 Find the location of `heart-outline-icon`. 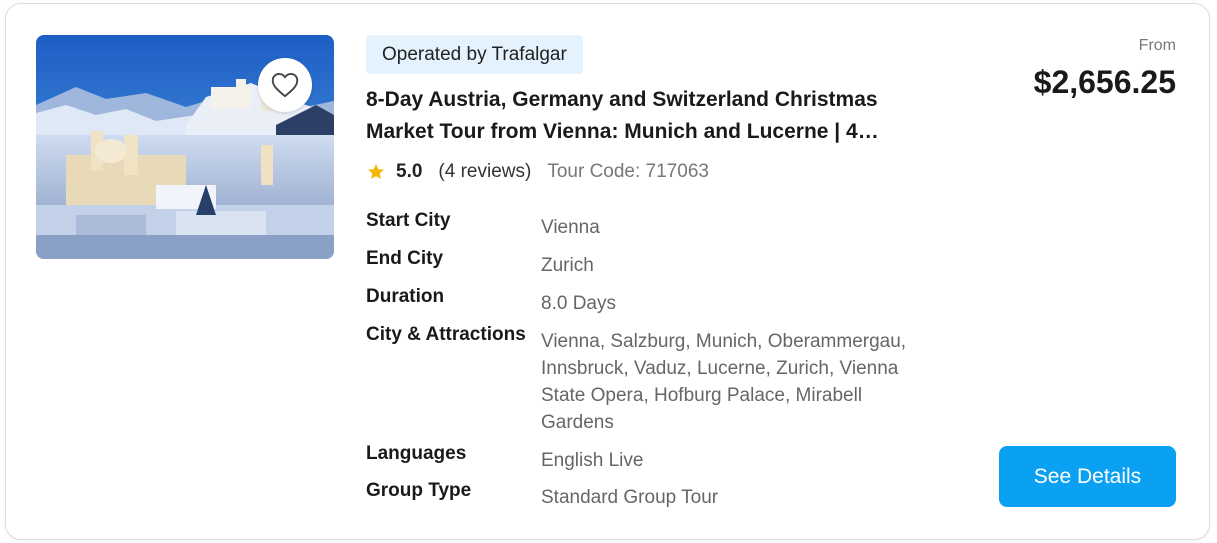

heart-outline-icon is located at coordinates (285, 85).